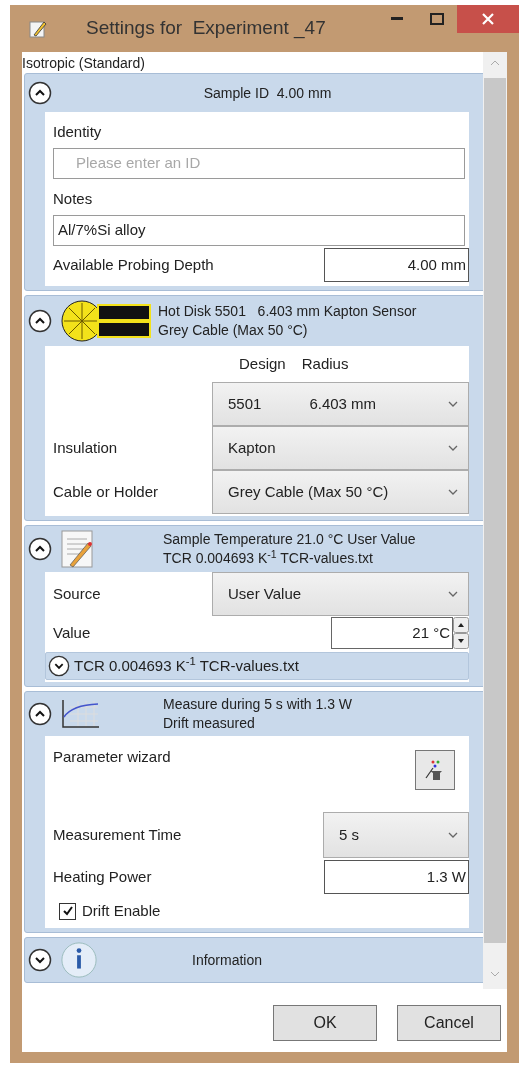 This screenshot has width=519, height=1065. What do you see at coordinates (112, 757) in the screenshot?
I see `field-label: Parameter wizard` at bounding box center [112, 757].